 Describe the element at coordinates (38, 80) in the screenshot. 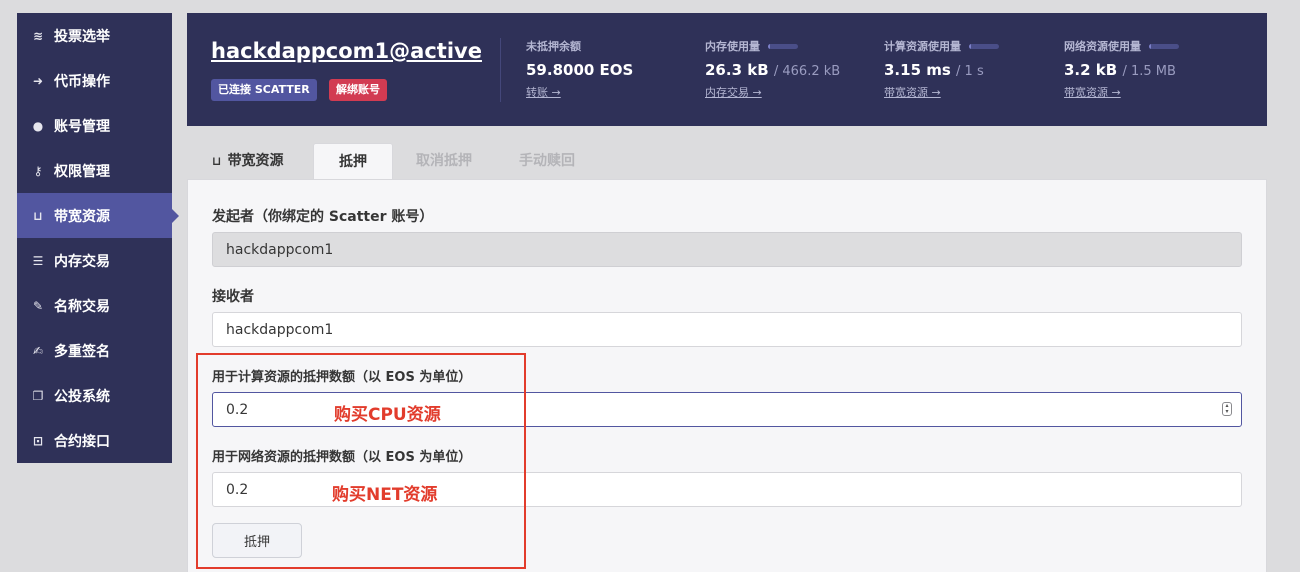

I see `arrow-icon: ➜` at that location.